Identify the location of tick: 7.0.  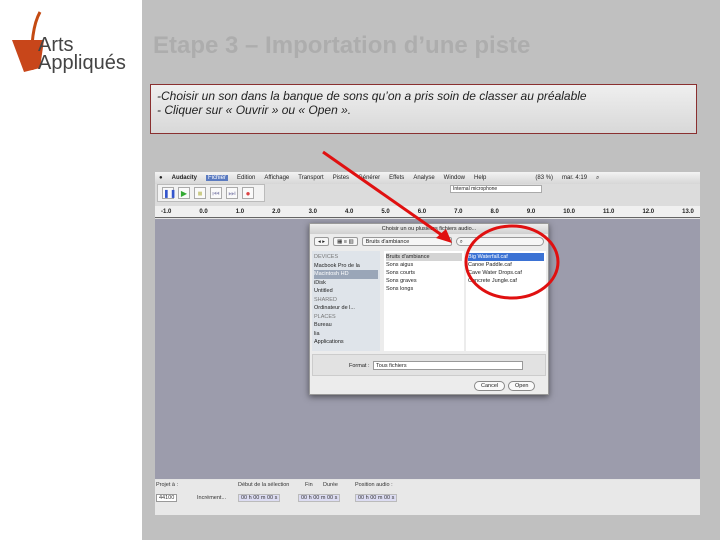
(458, 212).